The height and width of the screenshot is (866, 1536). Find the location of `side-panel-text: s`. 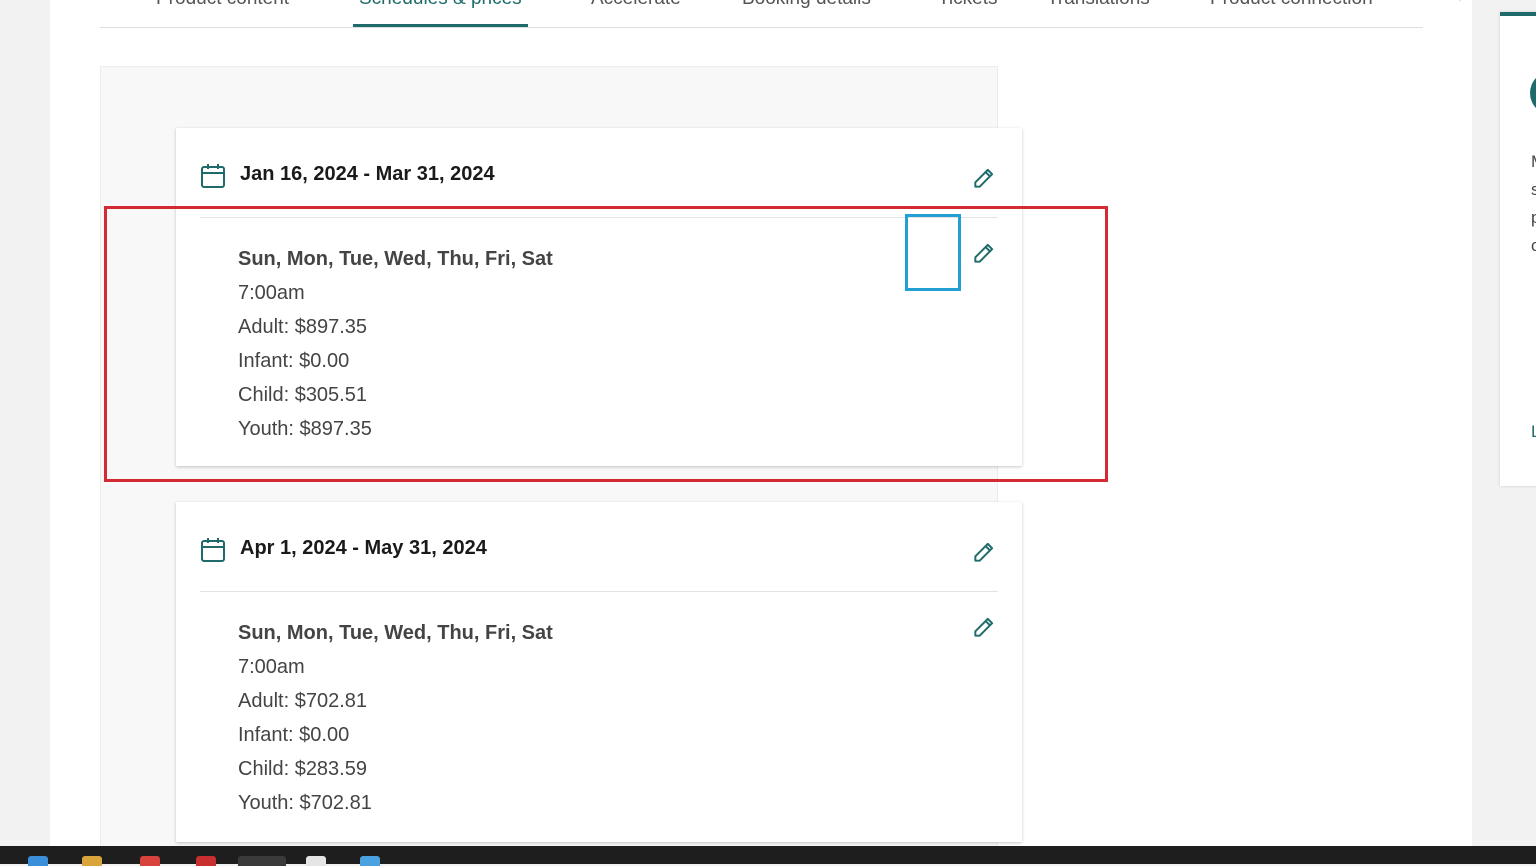

side-panel-text: s is located at coordinates (1533, 190).